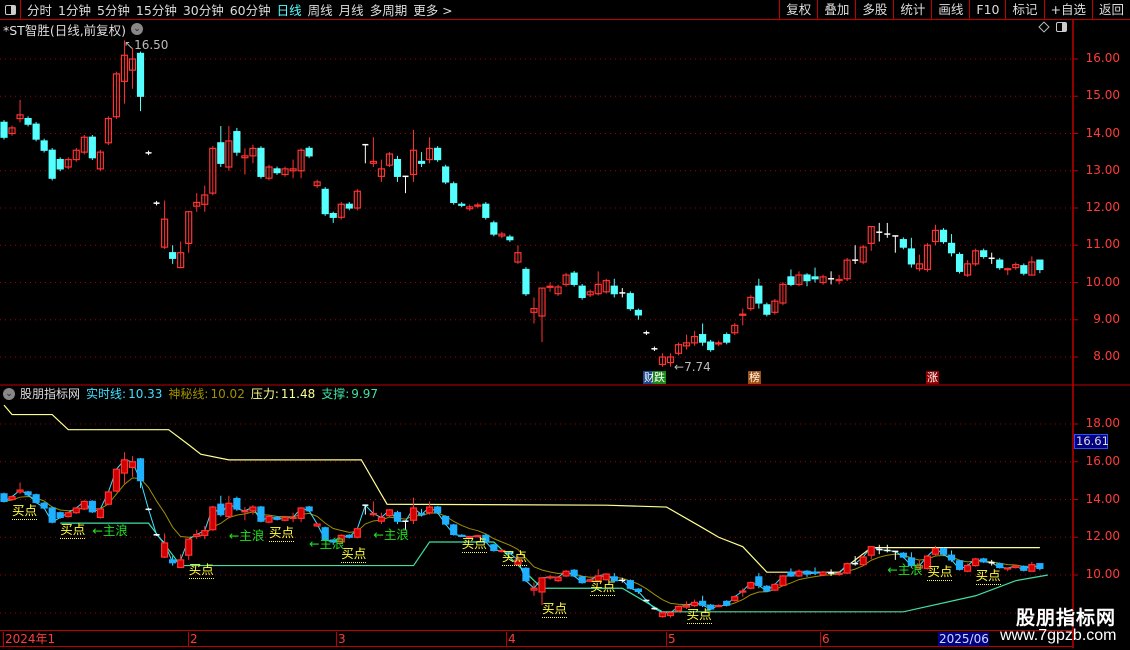 The image size is (1130, 650). What do you see at coordinates (341, 639) in the screenshot?
I see `time-tick: 3` at bounding box center [341, 639].